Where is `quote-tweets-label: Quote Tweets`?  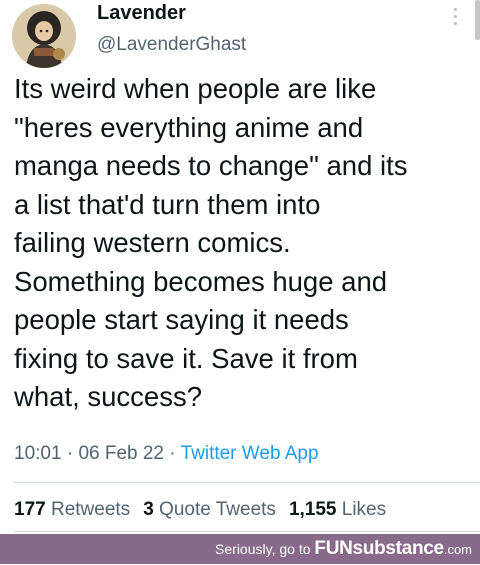
quote-tweets-label: Quote Tweets is located at coordinates (217, 509).